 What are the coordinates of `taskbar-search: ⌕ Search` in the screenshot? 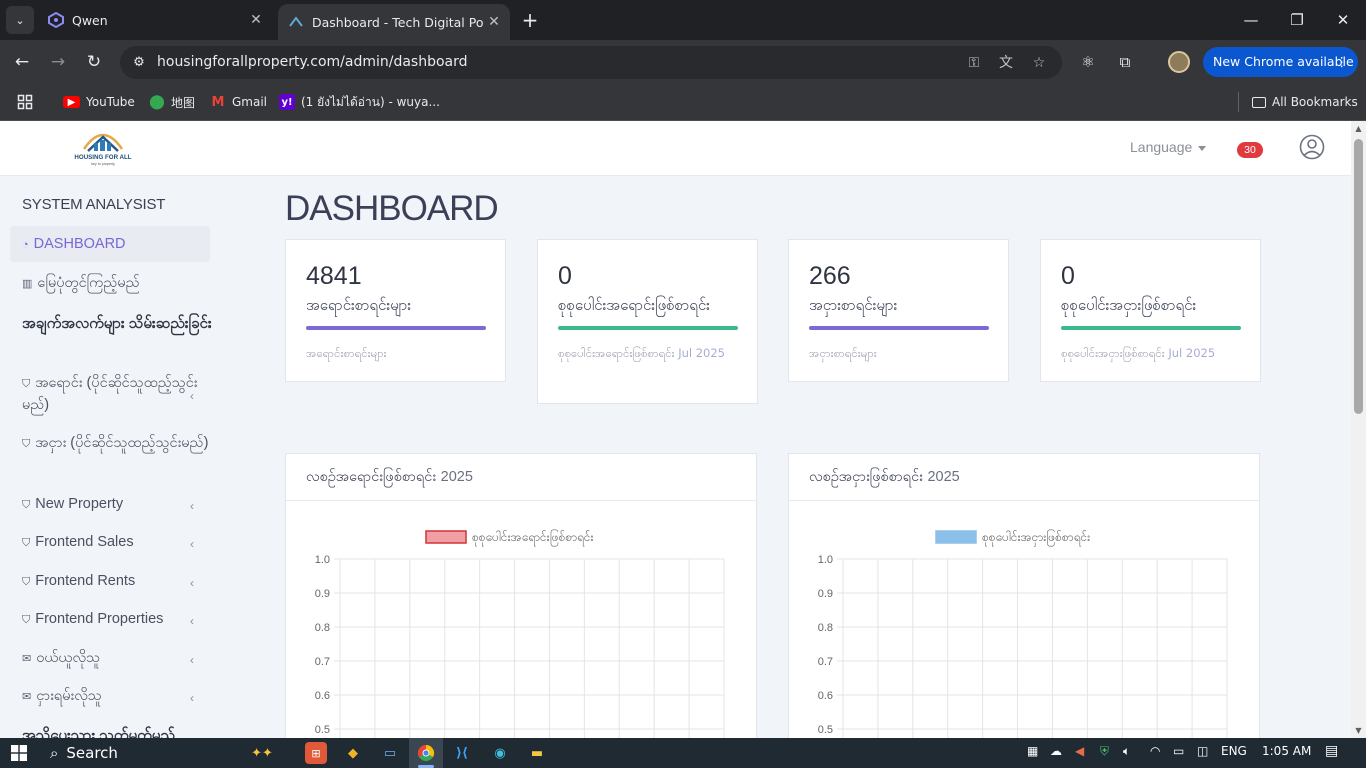 It's located at (140, 753).